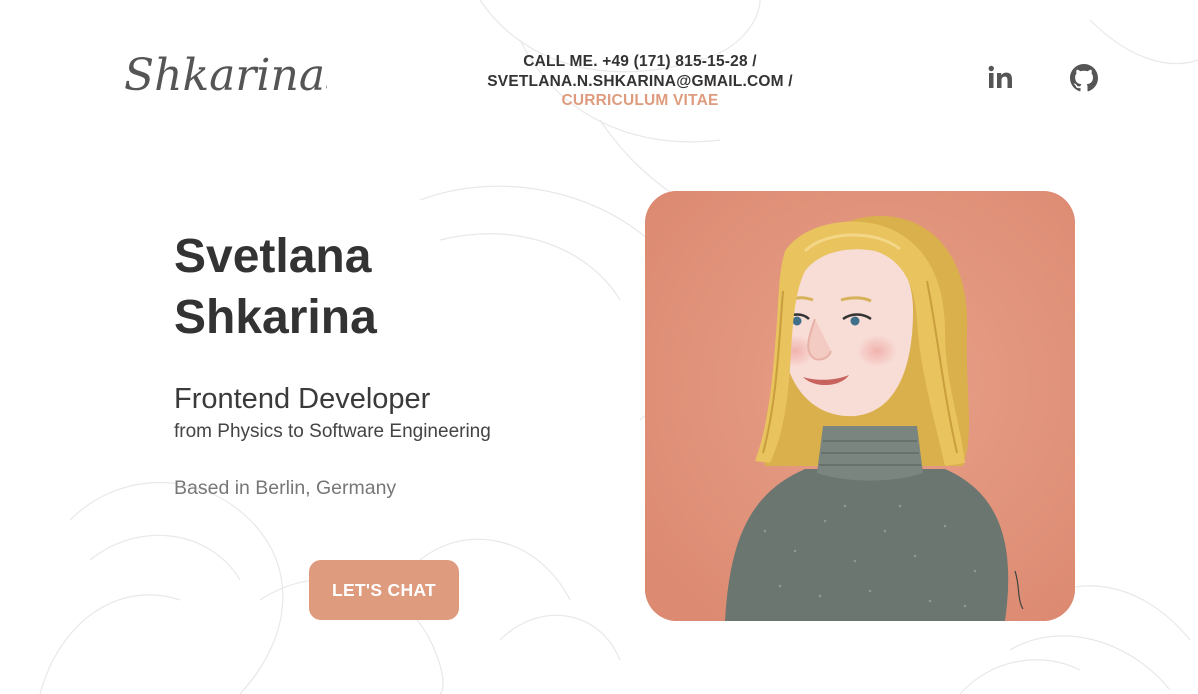 Image resolution: width=1198 pixels, height=694 pixels. I want to click on role-subtitle: from Physics to Software Engineering, so click(332, 431).